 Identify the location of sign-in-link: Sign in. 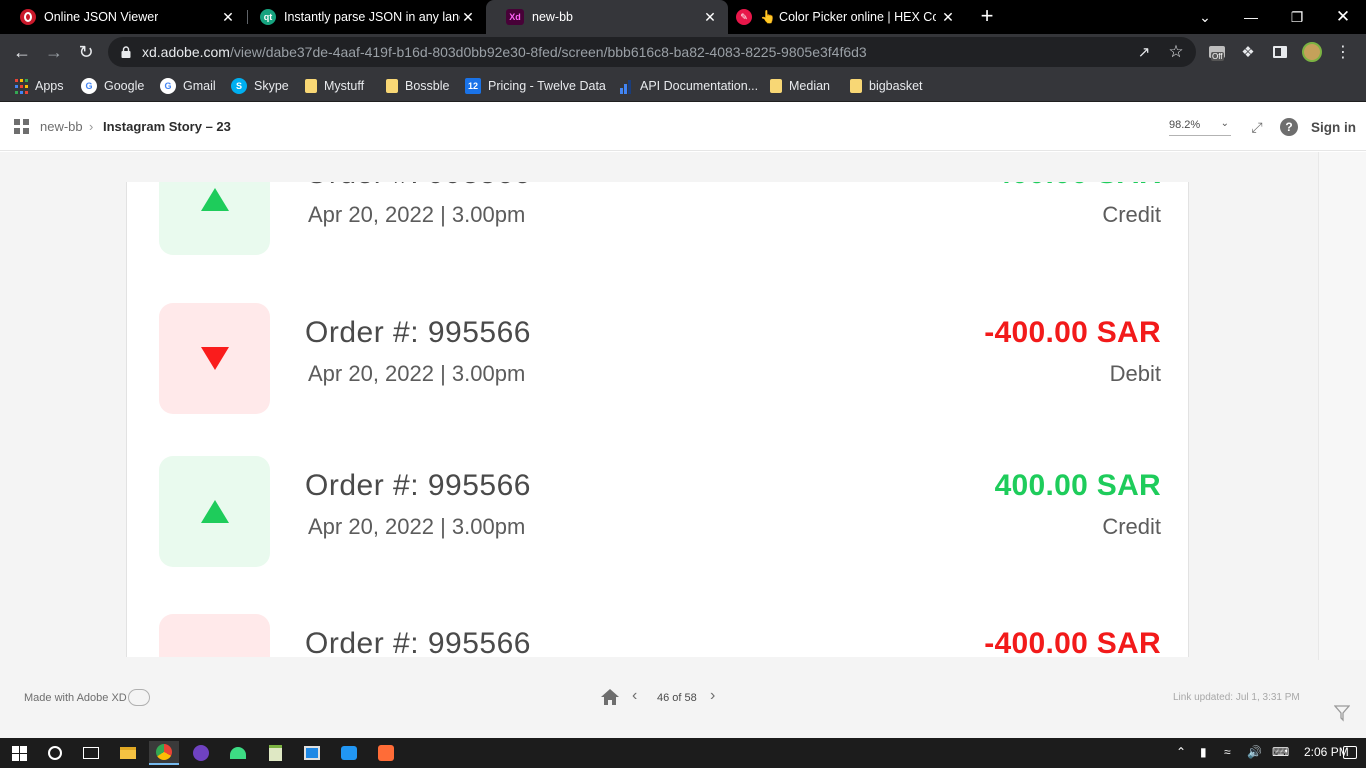
(1333, 127).